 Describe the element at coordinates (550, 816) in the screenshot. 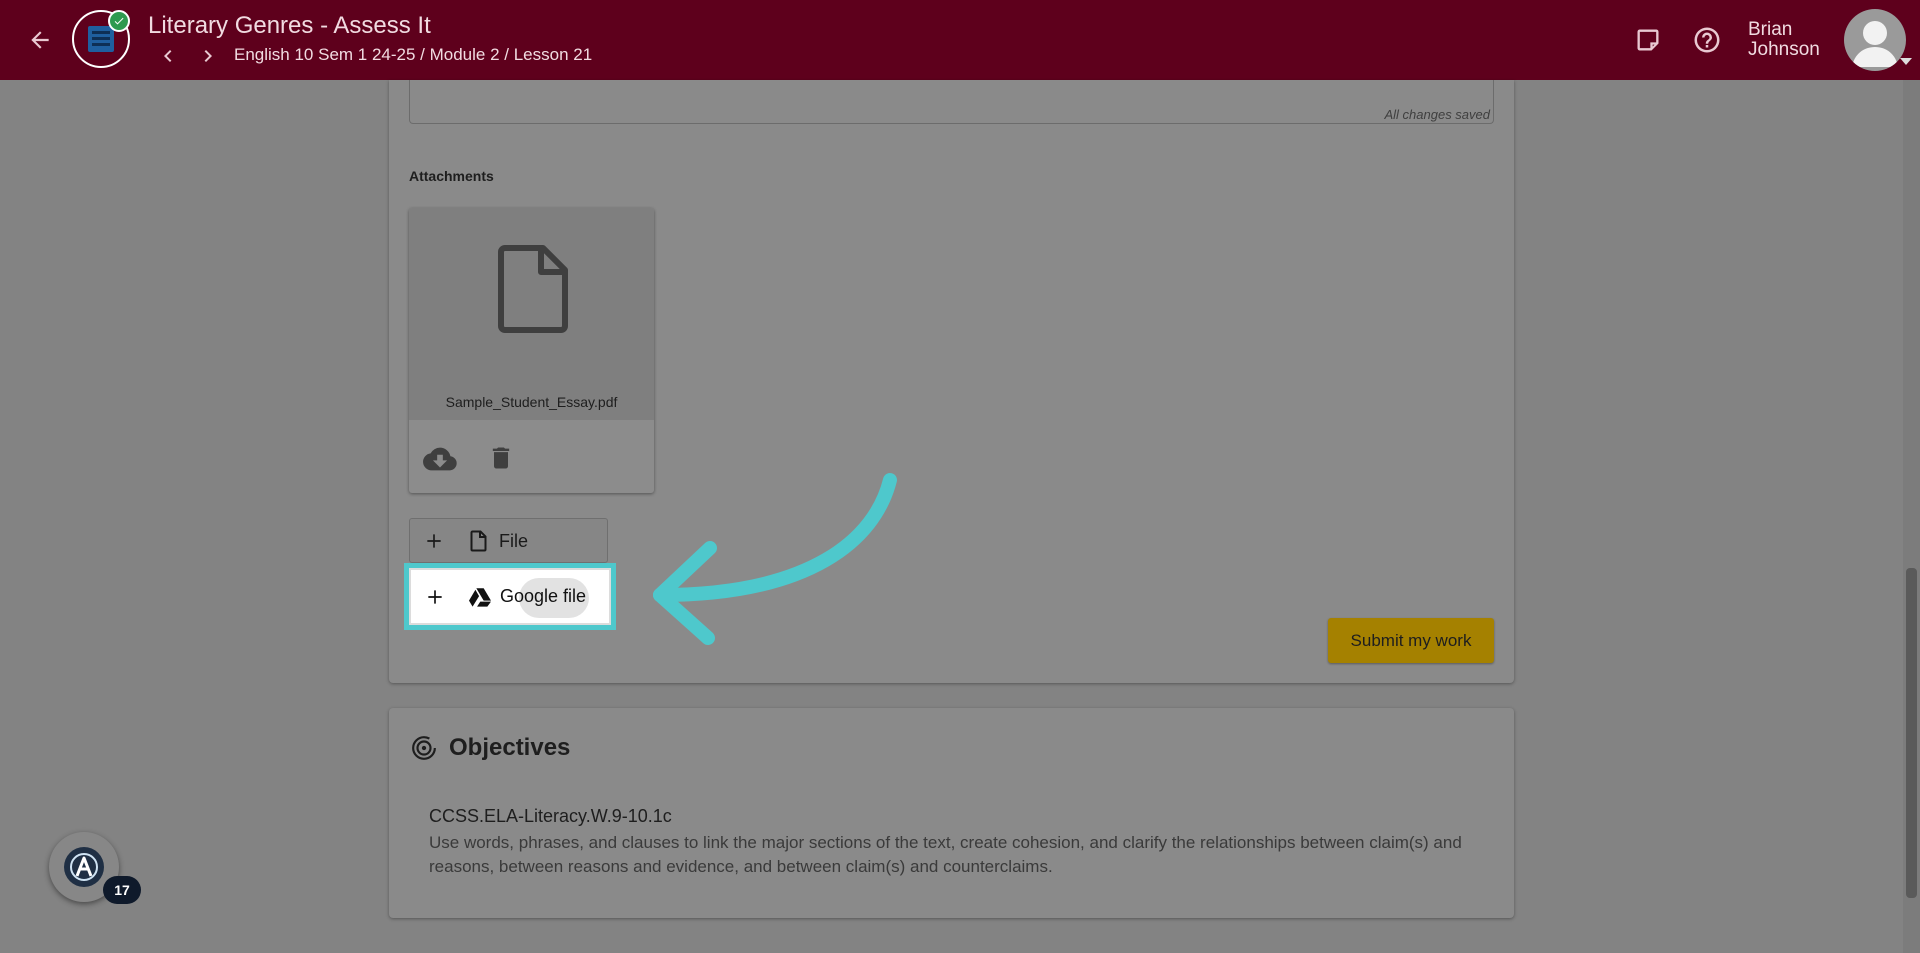

I see `objective-code: CCSS.ELA-Literacy.W.9-10.1c` at that location.